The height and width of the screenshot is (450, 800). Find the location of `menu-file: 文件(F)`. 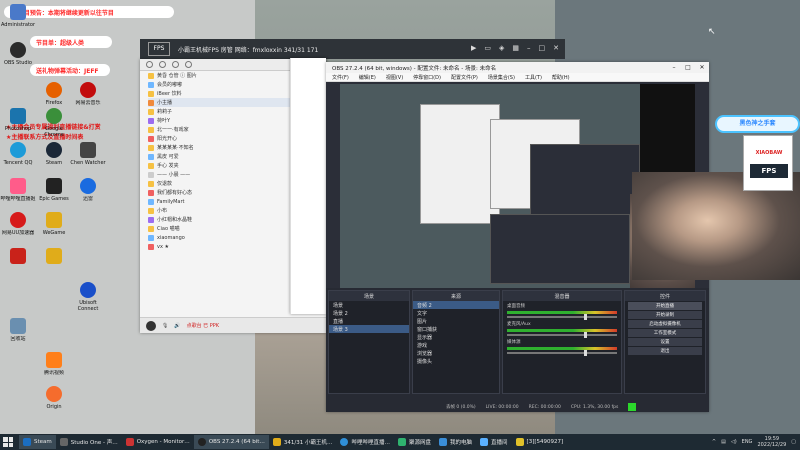

menu-file: 文件(F) is located at coordinates (340, 77).